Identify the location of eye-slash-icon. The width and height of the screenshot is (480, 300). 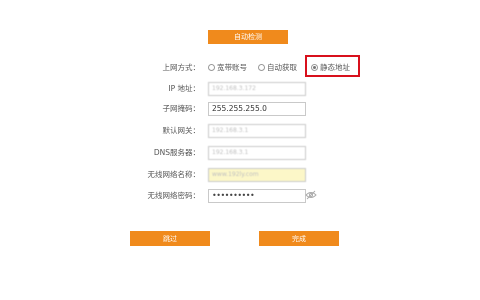
(311, 195).